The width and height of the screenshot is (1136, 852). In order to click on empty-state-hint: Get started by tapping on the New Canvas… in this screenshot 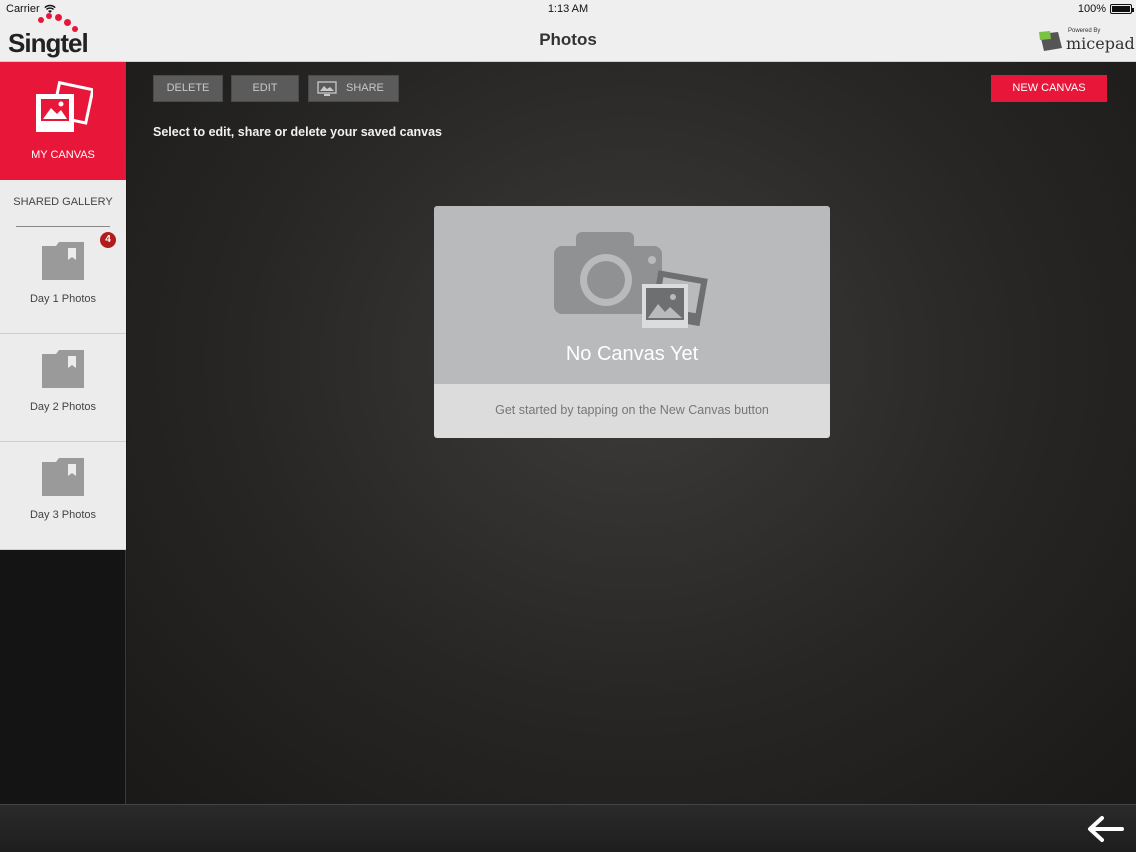, I will do `click(632, 410)`.